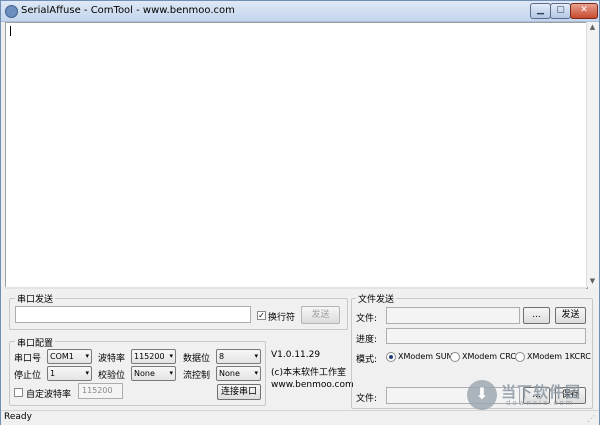 The width and height of the screenshot is (600, 425). I want to click on save-file-label: 文件:, so click(367, 399).